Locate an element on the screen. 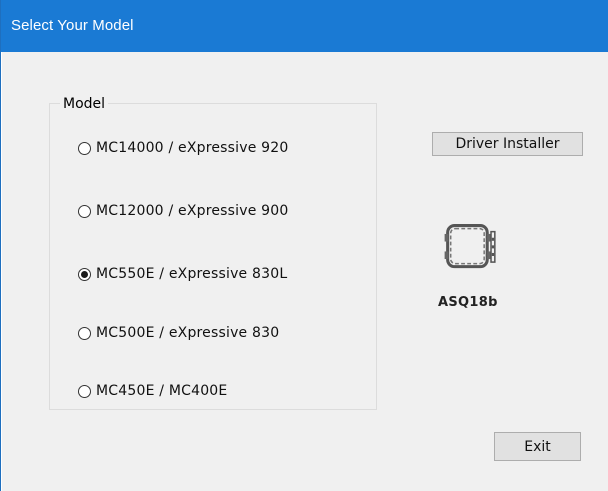 This screenshot has height=491, width=608. model-group-legend: Model is located at coordinates (84, 104).